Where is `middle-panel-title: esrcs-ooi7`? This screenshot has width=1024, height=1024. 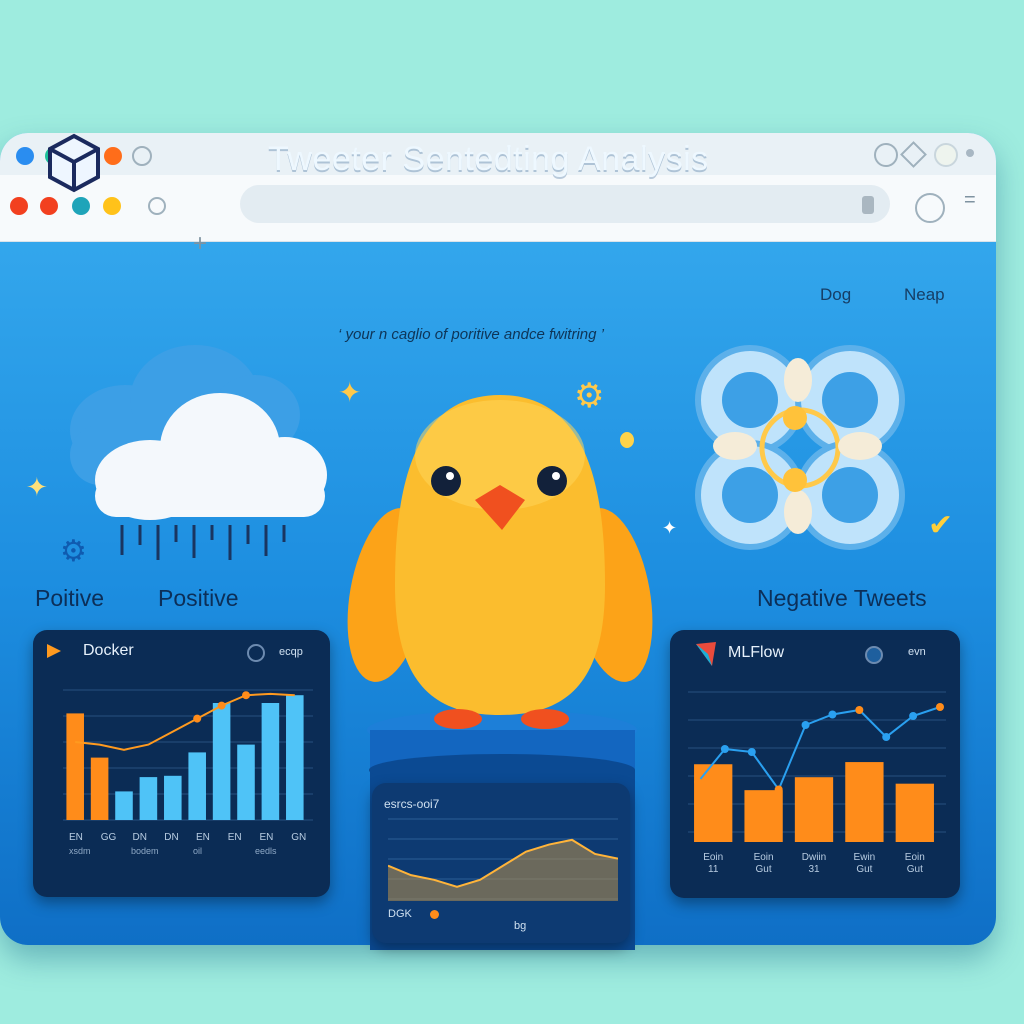 middle-panel-title: esrcs-ooi7 is located at coordinates (412, 804).